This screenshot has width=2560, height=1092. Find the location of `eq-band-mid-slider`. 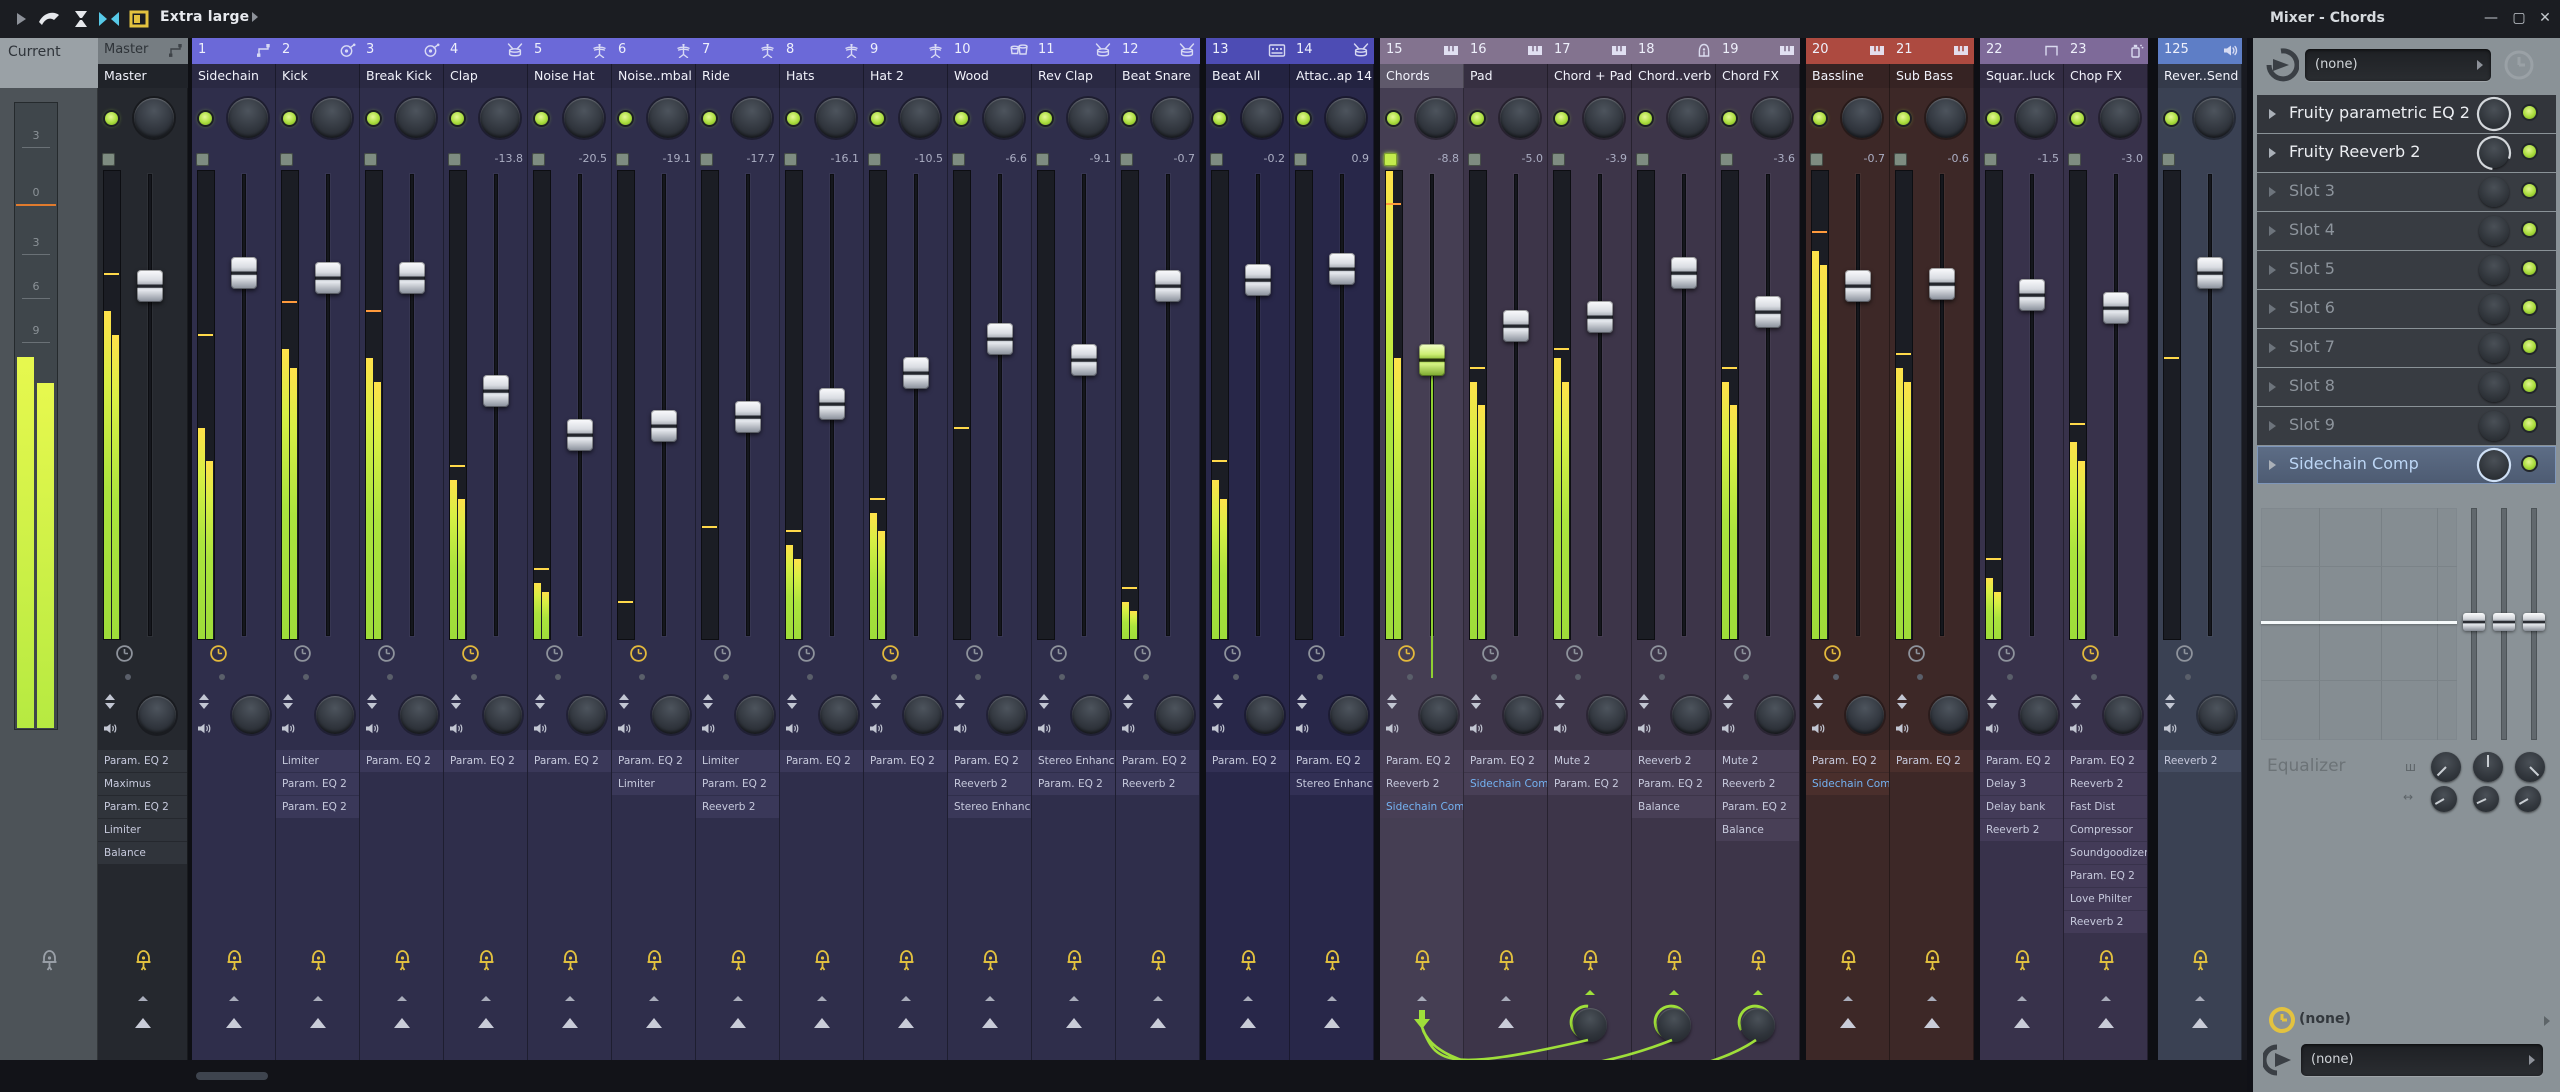

eq-band-mid-slider is located at coordinates (2504, 624).